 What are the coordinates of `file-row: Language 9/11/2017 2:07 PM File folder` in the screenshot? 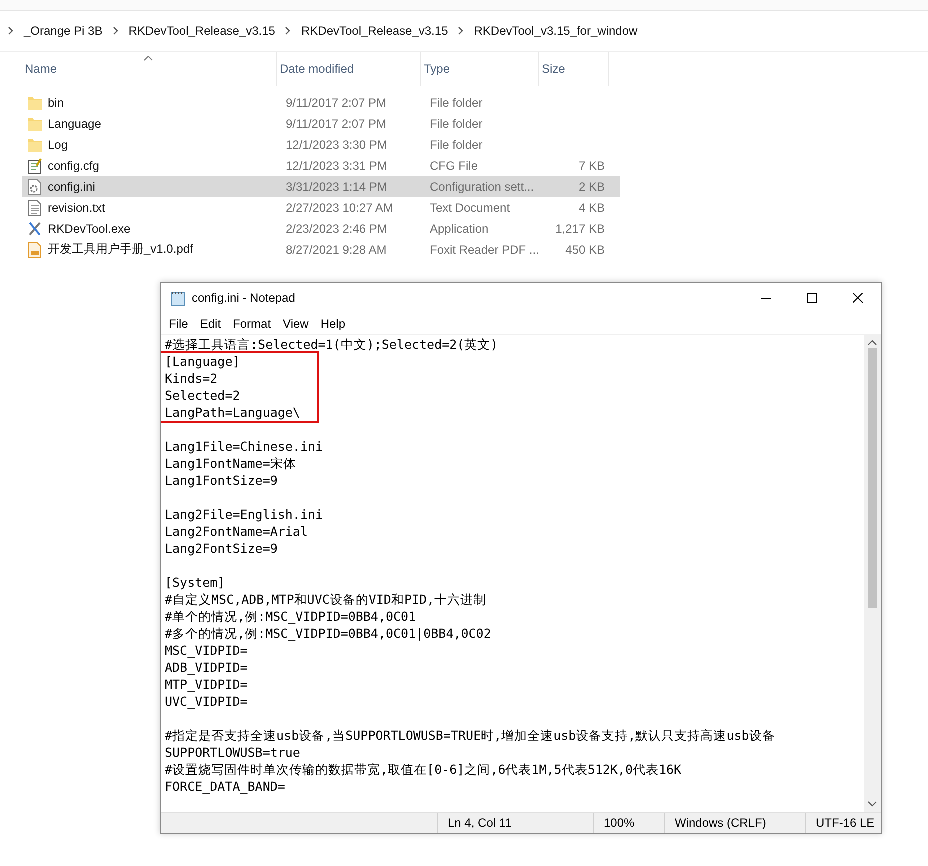 It's located at (321, 123).